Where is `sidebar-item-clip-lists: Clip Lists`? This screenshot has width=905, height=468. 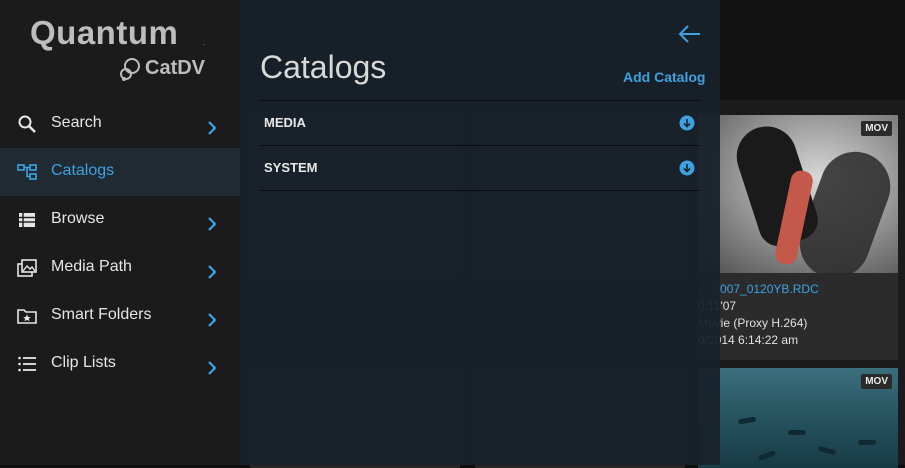
sidebar-item-clip-lists: Clip Lists is located at coordinates (120, 364).